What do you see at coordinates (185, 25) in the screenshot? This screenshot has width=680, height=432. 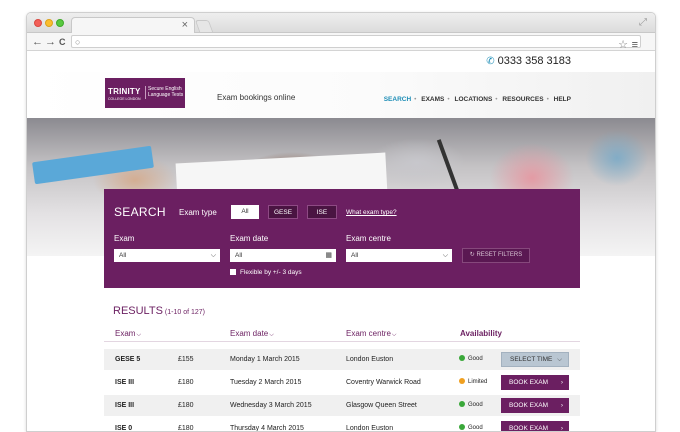 I see `tab-close-icon: ×` at bounding box center [185, 25].